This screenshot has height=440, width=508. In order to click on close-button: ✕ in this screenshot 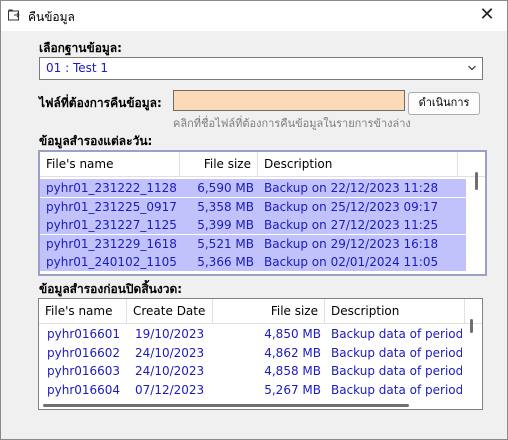, I will do `click(487, 16)`.